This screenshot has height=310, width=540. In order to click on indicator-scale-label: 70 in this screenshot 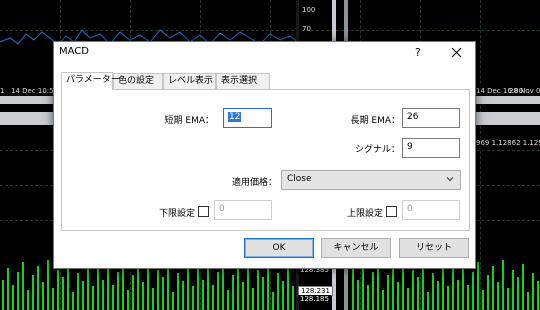, I will do `click(306, 29)`.